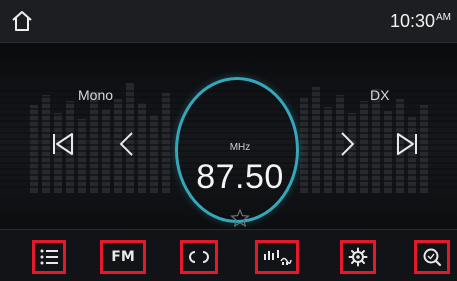  I want to click on clock-time: 10:30, so click(412, 21).